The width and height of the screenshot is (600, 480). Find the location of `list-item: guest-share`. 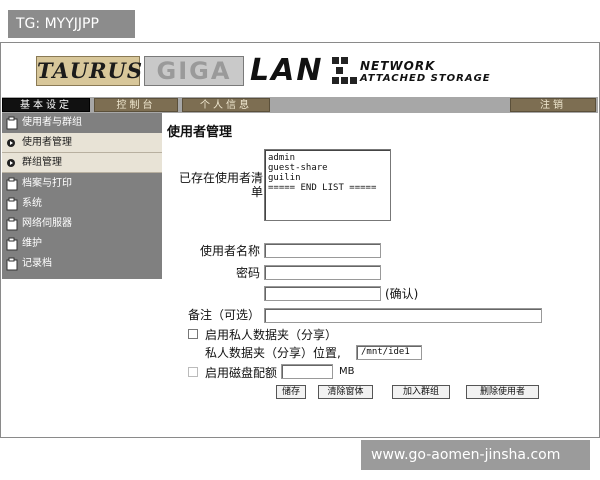

list-item: guest-share is located at coordinates (327, 168).